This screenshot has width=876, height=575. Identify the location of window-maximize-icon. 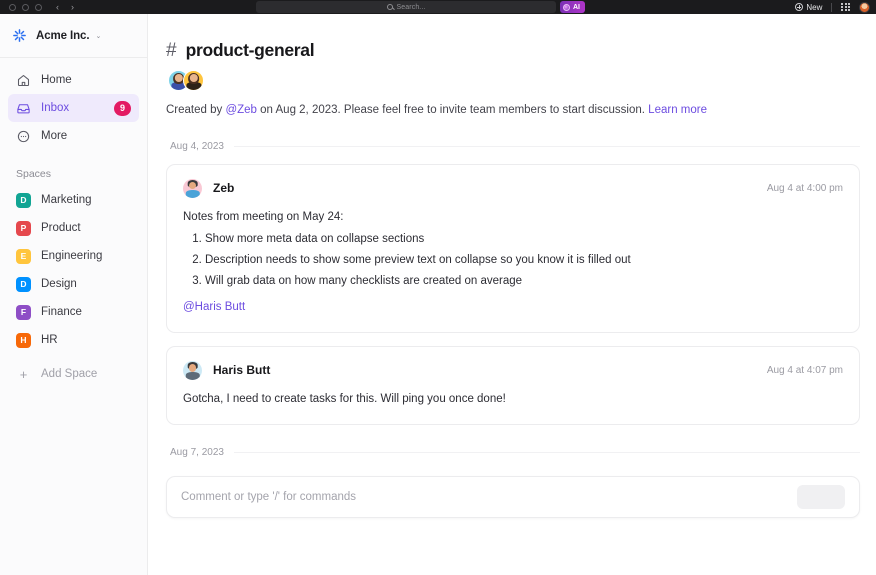
(38, 7).